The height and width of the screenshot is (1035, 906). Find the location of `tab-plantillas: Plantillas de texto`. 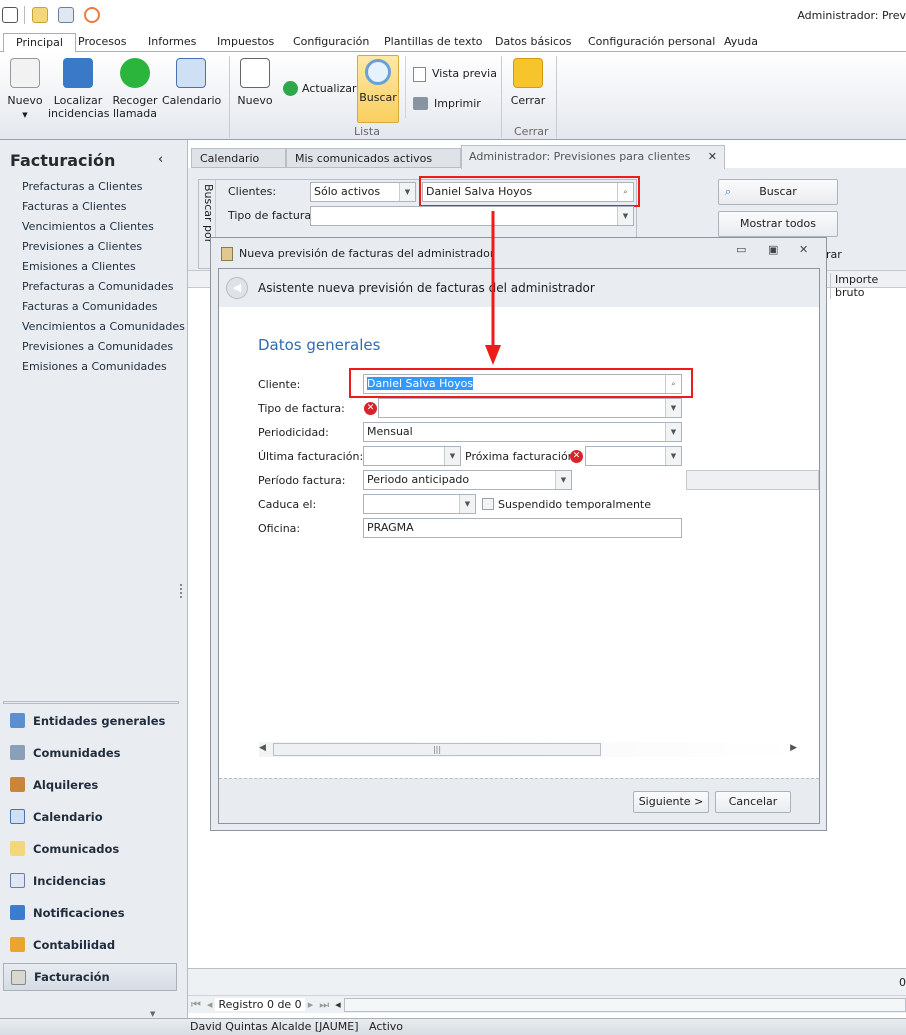

tab-plantillas: Plantillas de texto is located at coordinates (433, 43).